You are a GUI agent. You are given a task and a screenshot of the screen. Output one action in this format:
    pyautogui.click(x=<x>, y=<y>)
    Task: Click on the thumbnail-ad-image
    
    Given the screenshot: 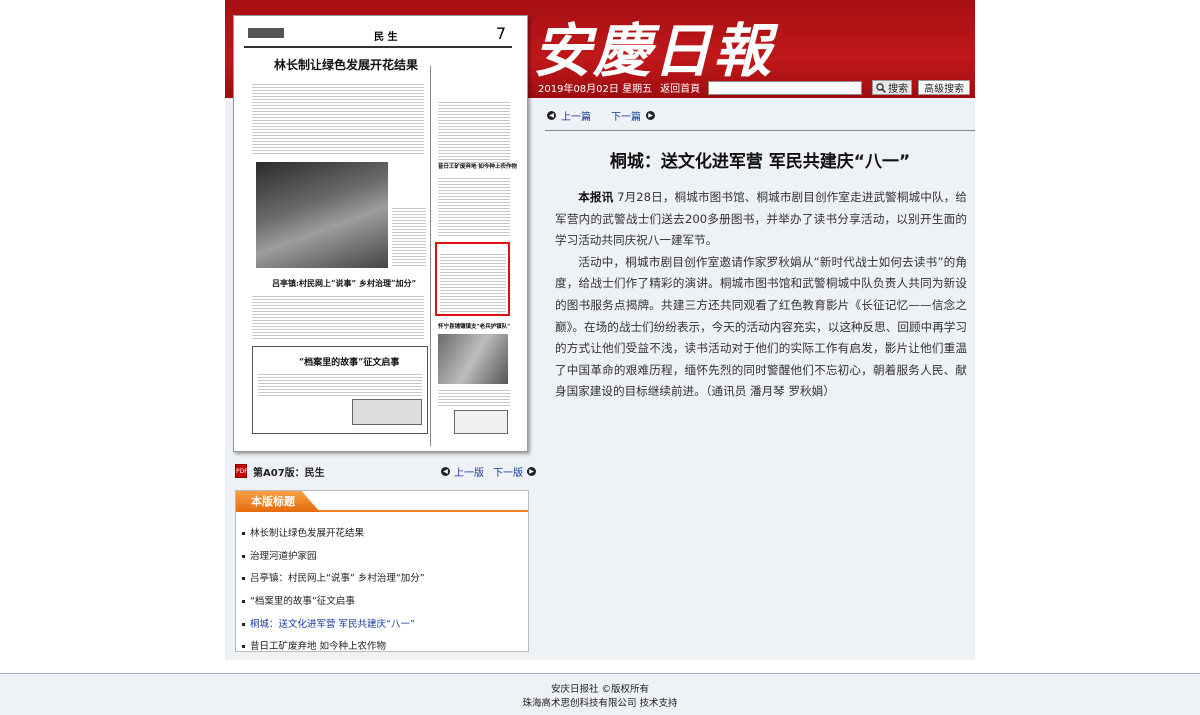 What is the action you would take?
    pyautogui.click(x=481, y=422)
    